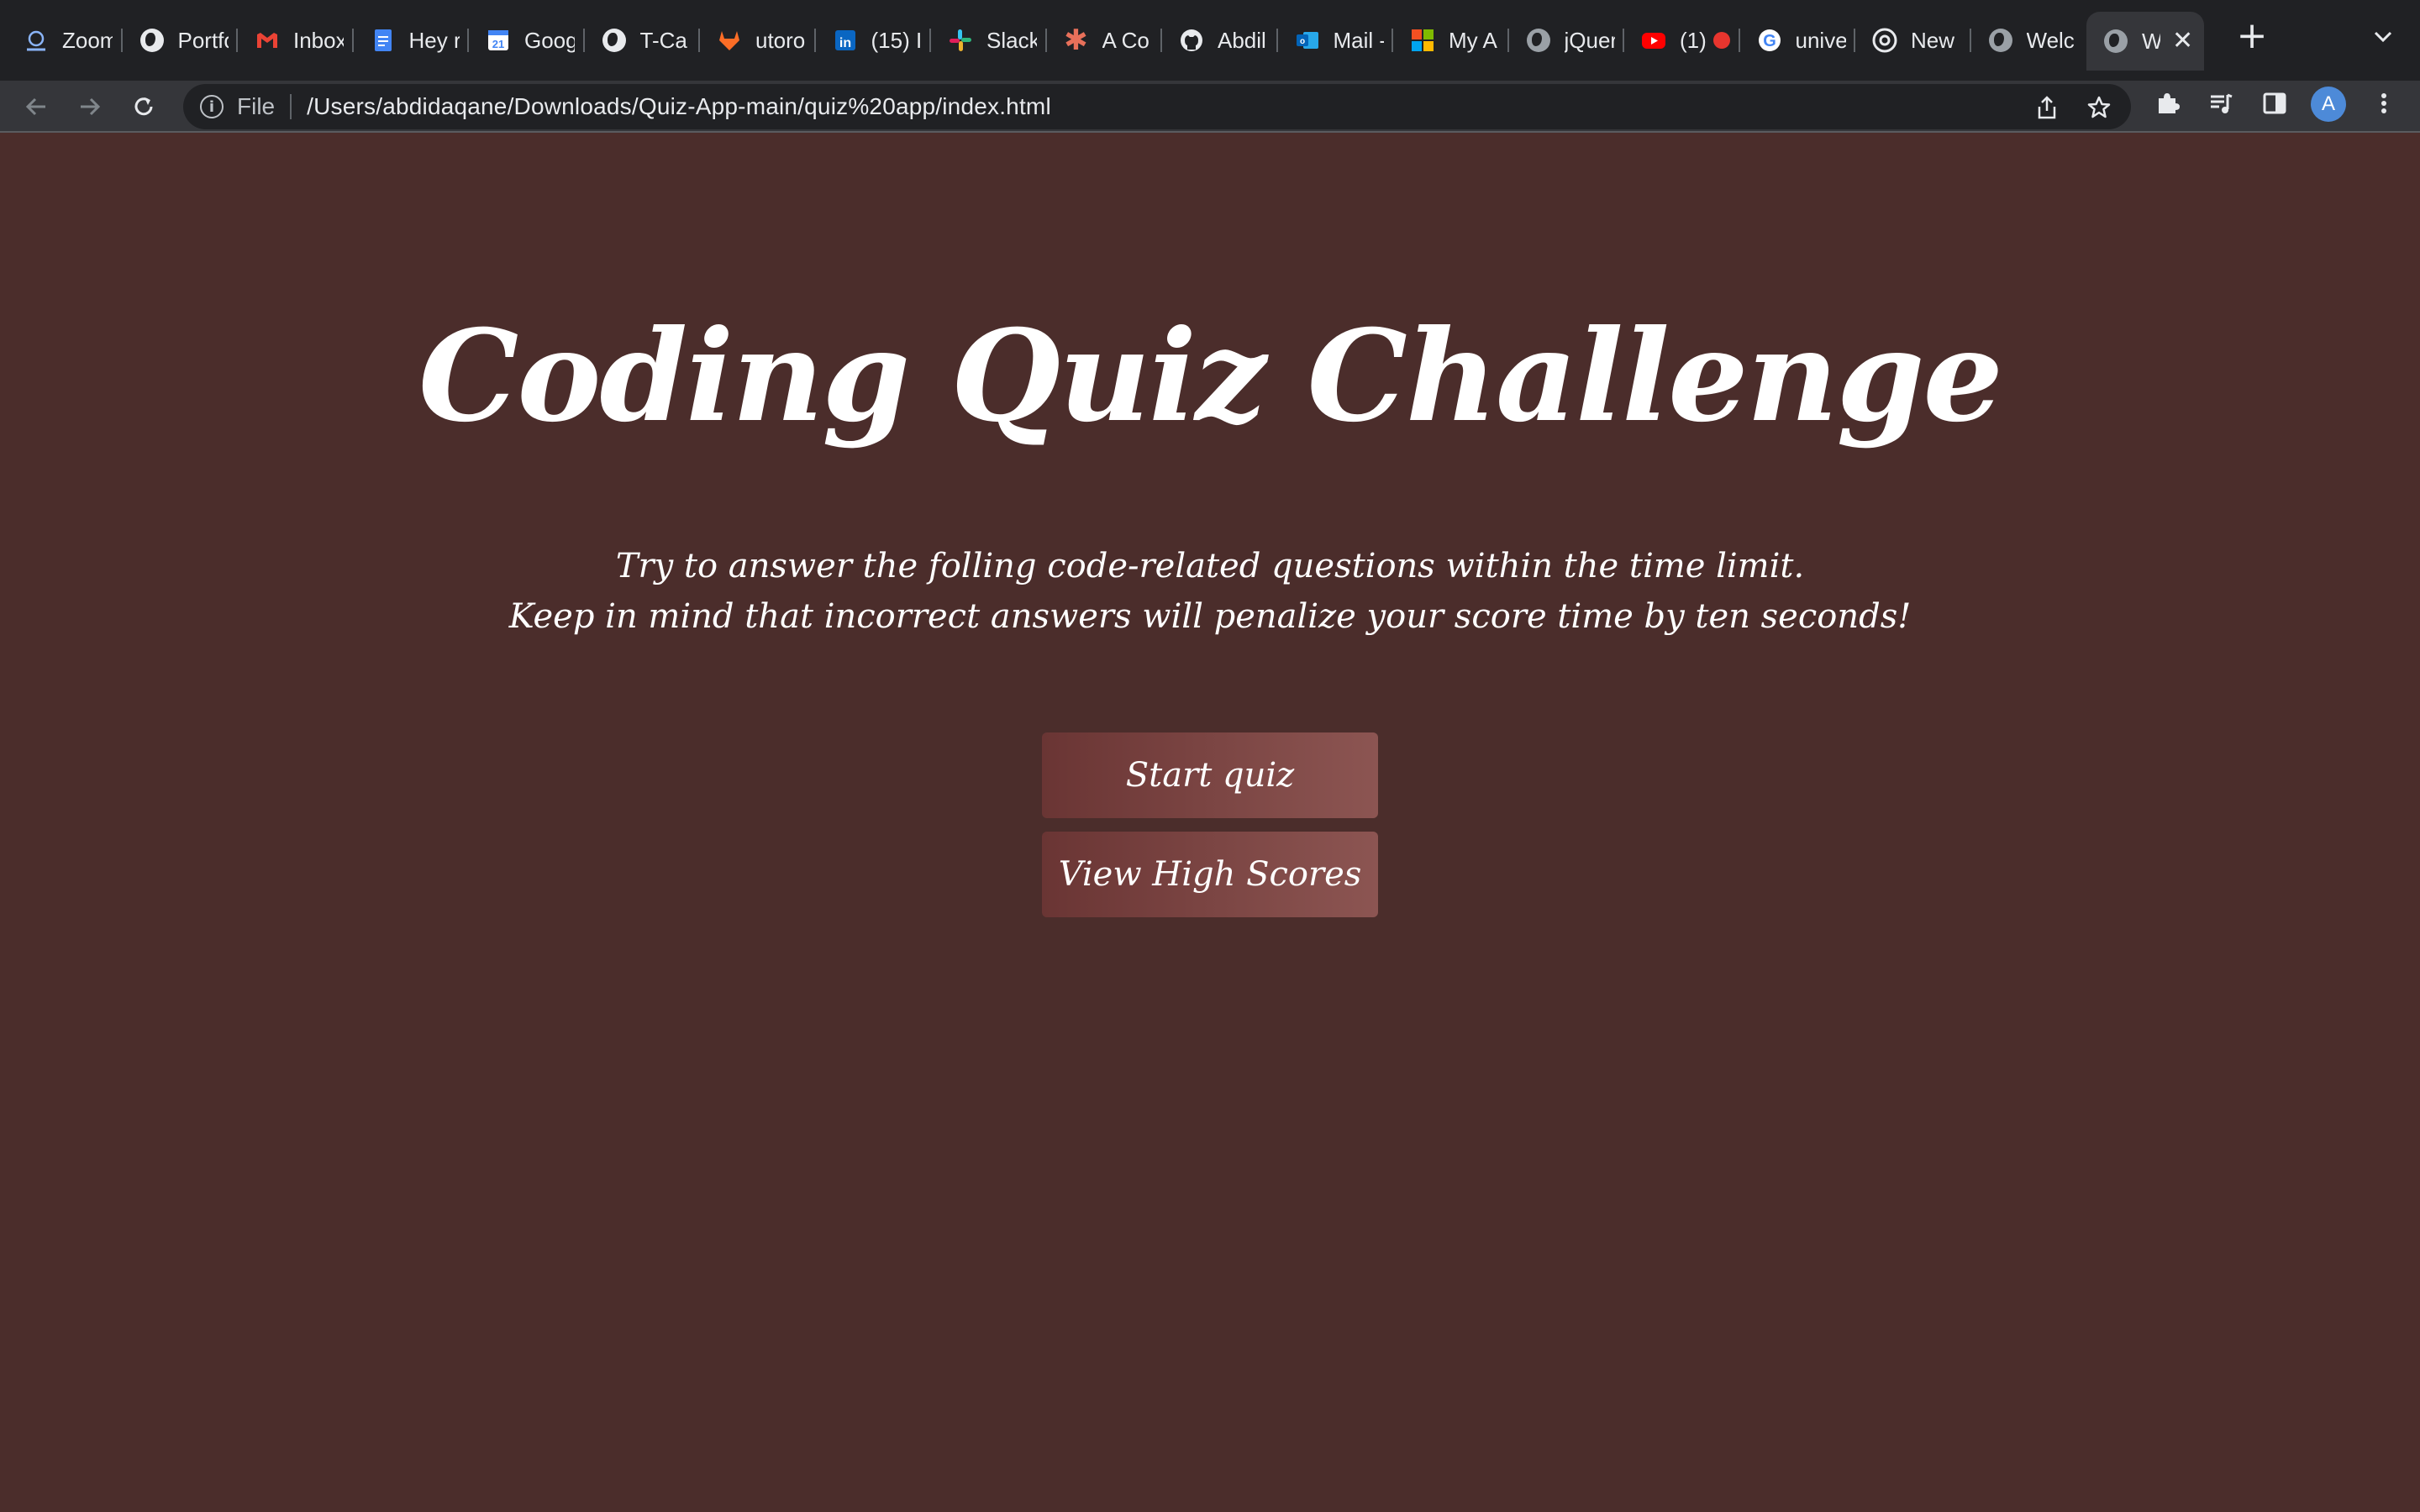 The height and width of the screenshot is (1512, 2420). Describe the element at coordinates (1210, 775) in the screenshot. I see `start-quiz-button: Start quiz` at that location.